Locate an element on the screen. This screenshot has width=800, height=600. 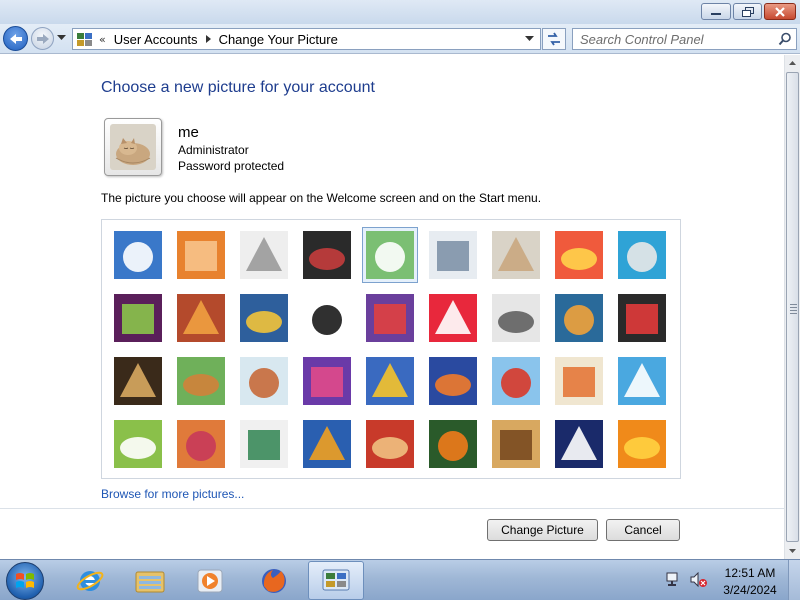
picture-tile-fabric-stripes is located at coordinates (201, 444).